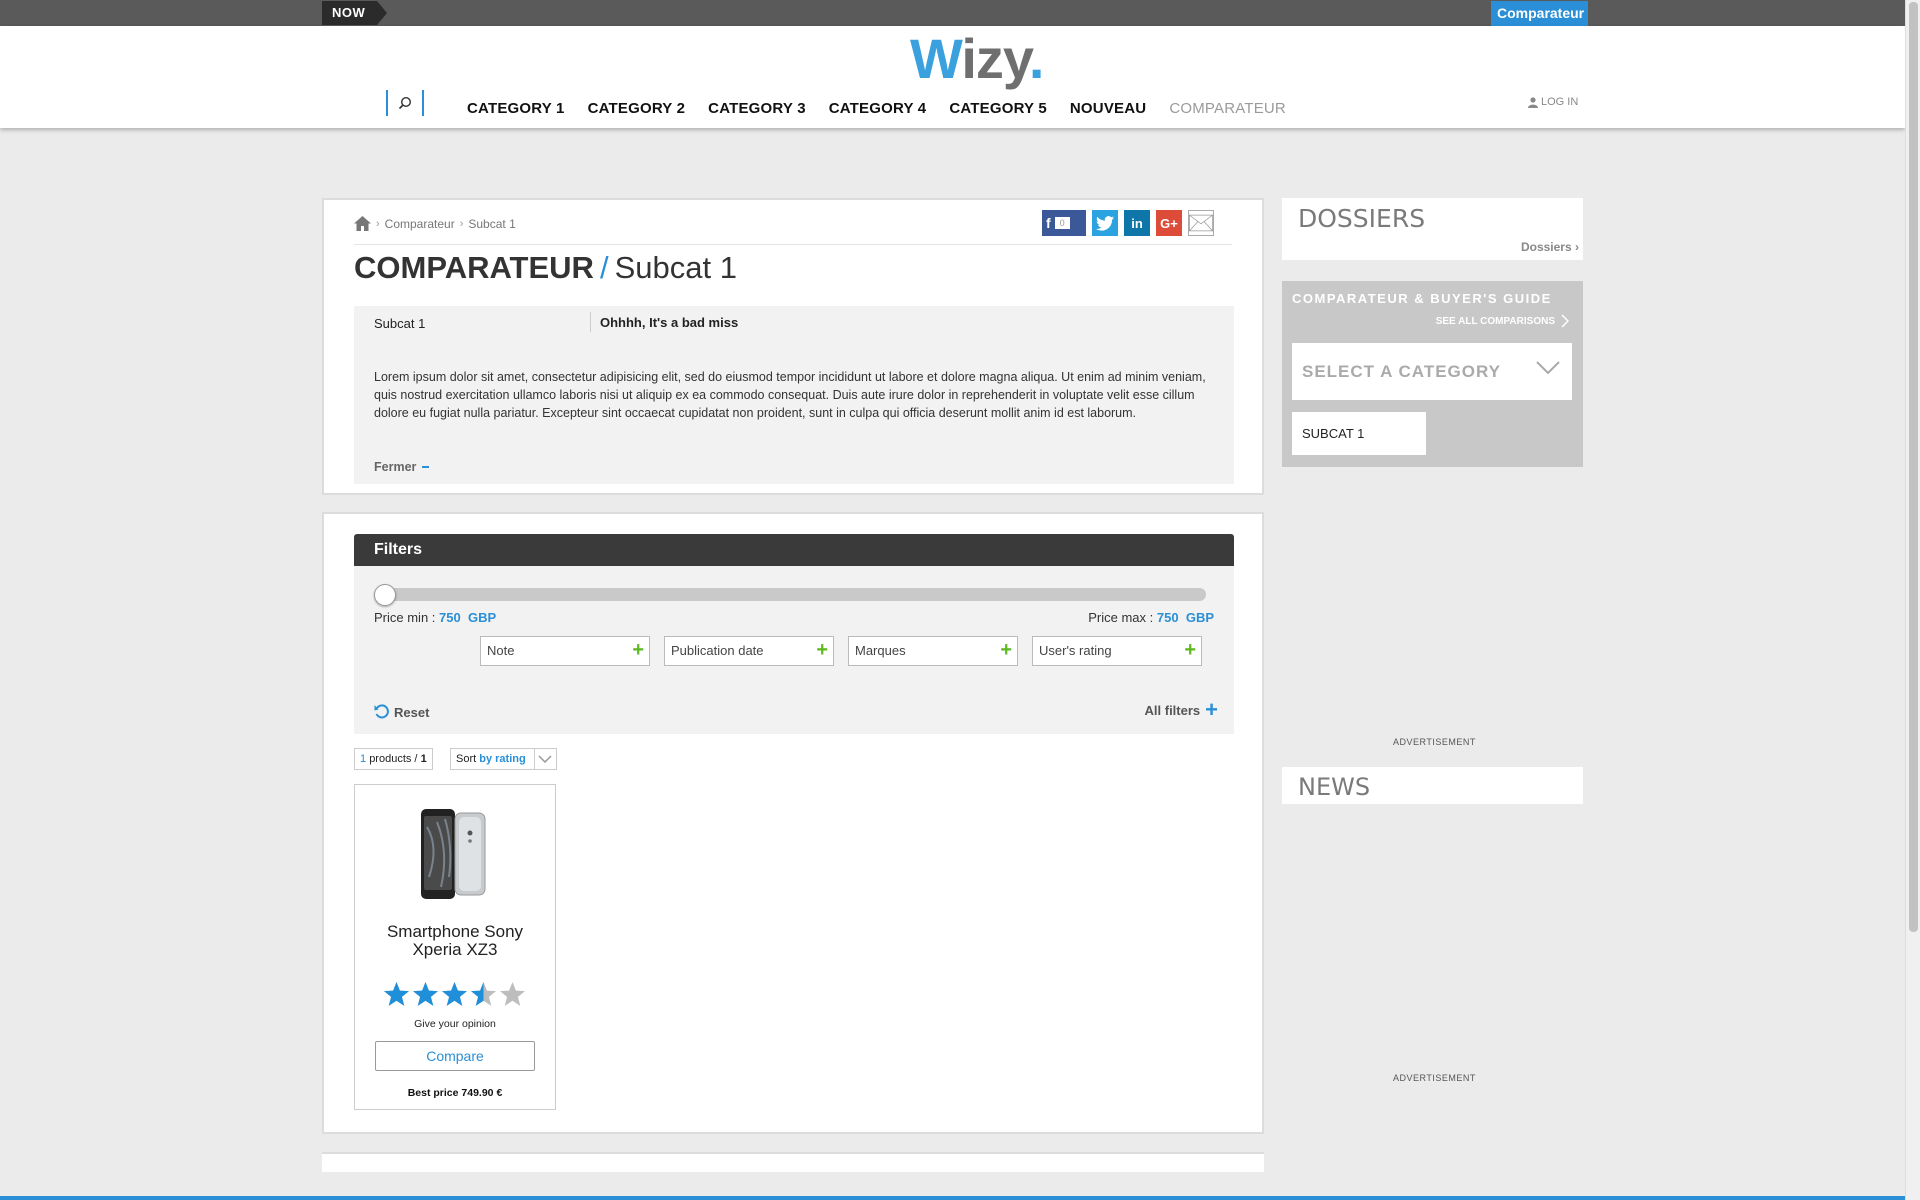 Image resolution: width=1920 pixels, height=1200 pixels. I want to click on price-max-currency: GBP, so click(1199, 617).